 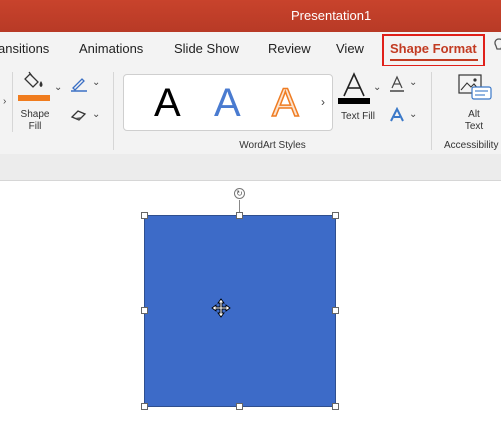 What do you see at coordinates (433, 50) in the screenshot?
I see `highlight-box` at bounding box center [433, 50].